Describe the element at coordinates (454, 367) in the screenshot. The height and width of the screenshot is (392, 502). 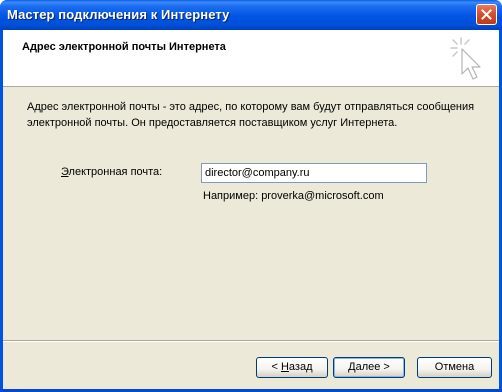
I see `cancel-button: Отмена` at that location.